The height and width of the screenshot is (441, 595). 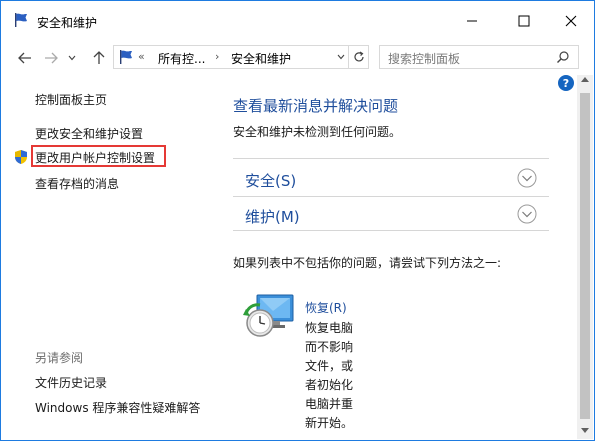 I want to click on scroll-thumb, so click(x=585, y=256).